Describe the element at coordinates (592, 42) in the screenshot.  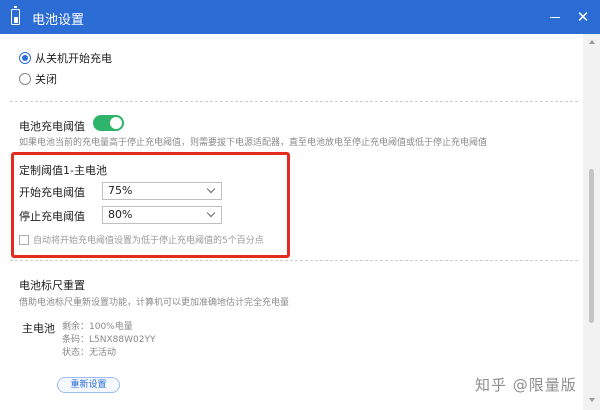
I see `scroll-up-icon` at that location.